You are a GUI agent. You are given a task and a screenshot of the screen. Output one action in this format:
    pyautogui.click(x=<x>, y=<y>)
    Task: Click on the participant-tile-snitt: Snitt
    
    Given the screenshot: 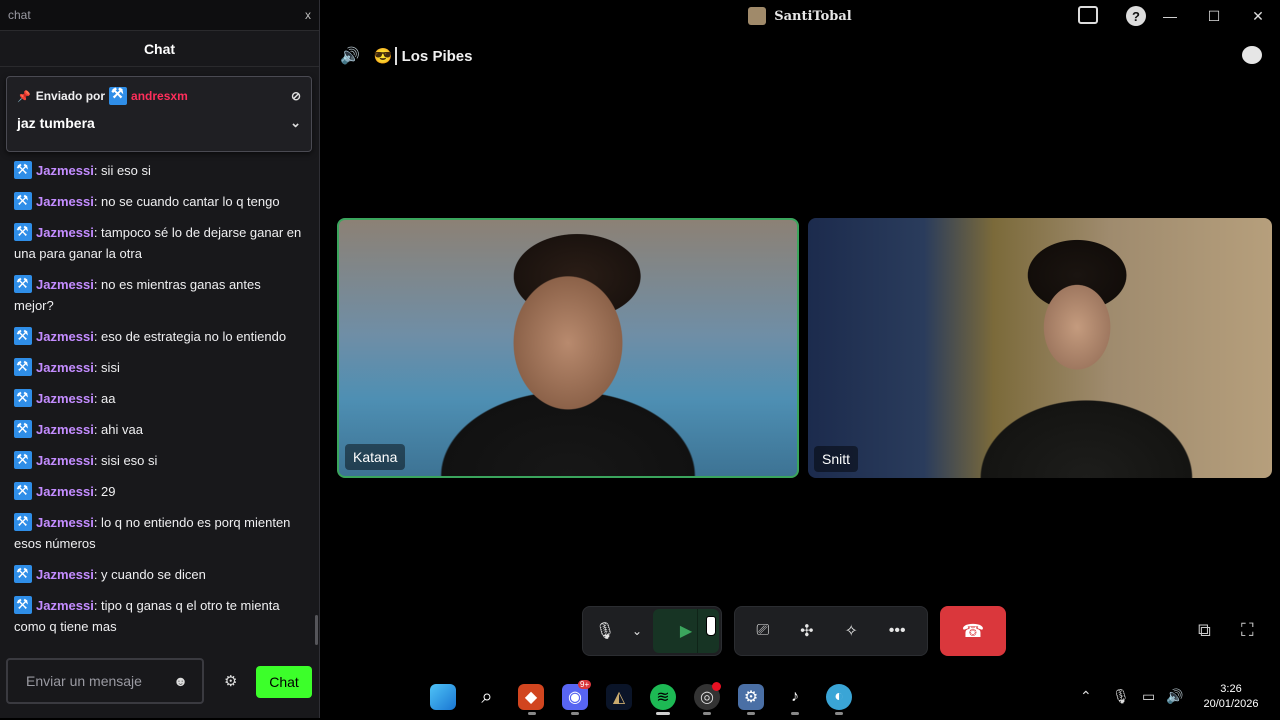 What is the action you would take?
    pyautogui.click(x=1040, y=348)
    